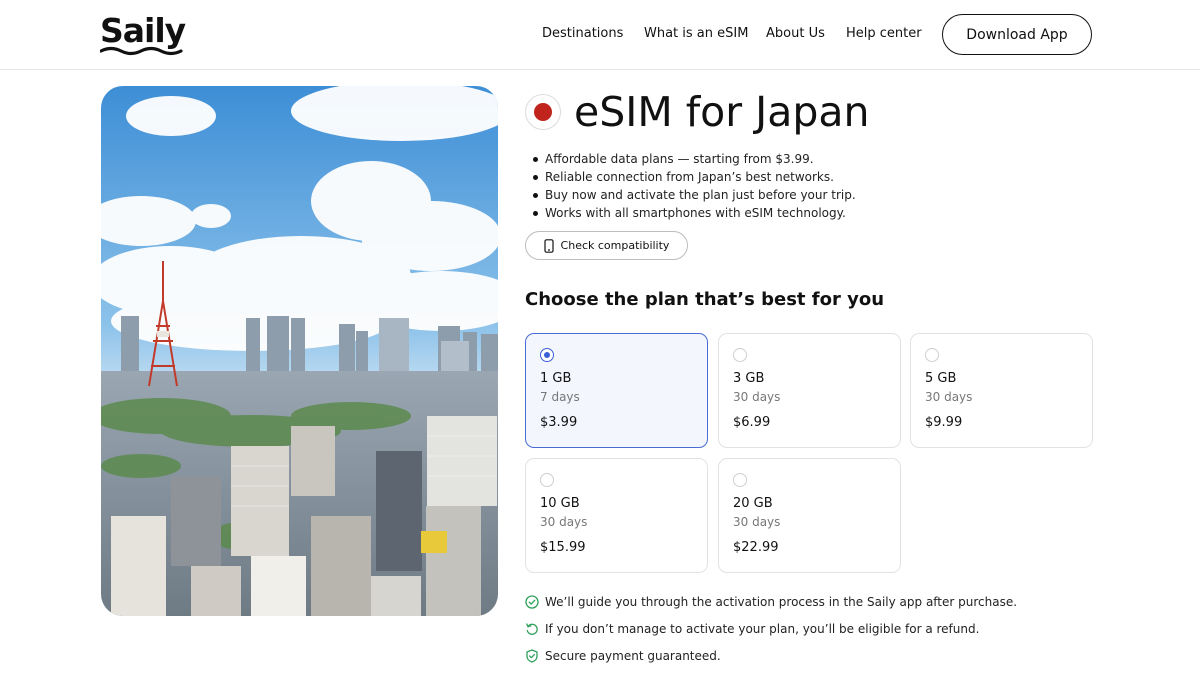 This screenshot has height=684, width=1200. What do you see at coordinates (556, 378) in the screenshot?
I see `plan-data: 1 GB` at bounding box center [556, 378].